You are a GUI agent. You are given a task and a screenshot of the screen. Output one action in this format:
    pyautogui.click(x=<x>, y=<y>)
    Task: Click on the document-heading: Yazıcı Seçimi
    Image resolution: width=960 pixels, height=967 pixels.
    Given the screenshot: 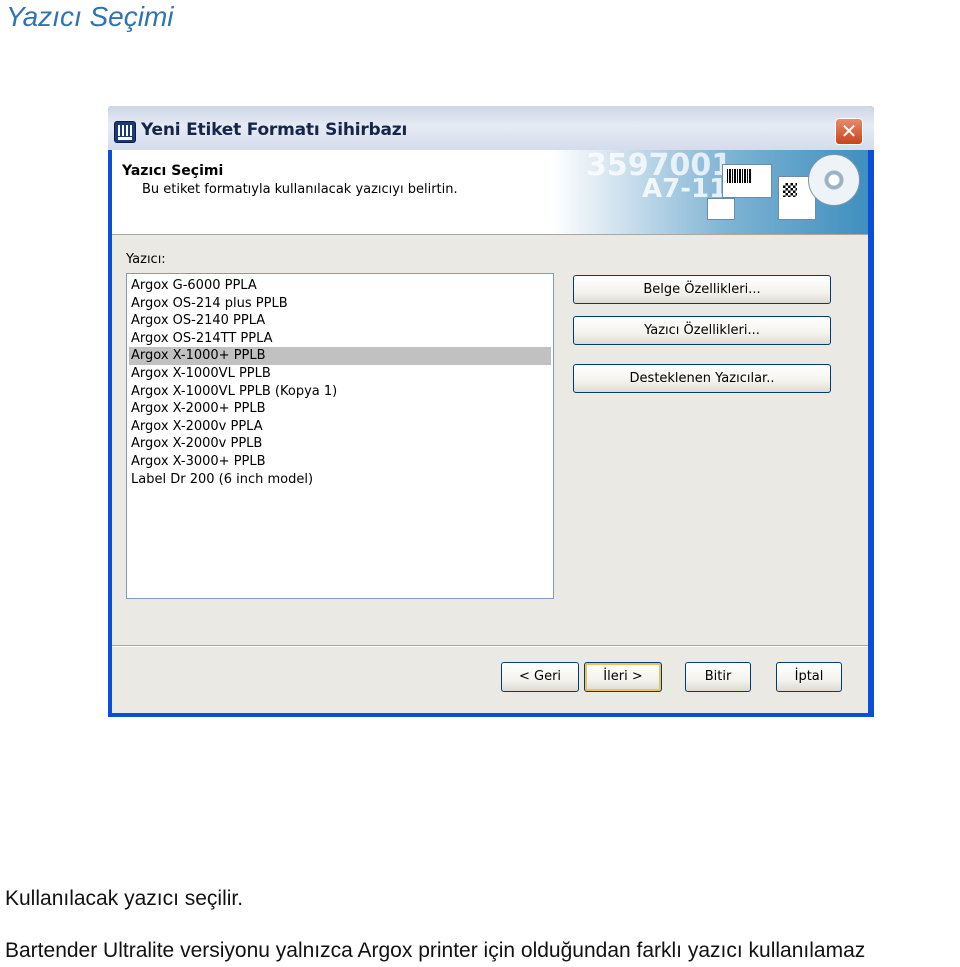 What is the action you would take?
    pyautogui.click(x=90, y=16)
    